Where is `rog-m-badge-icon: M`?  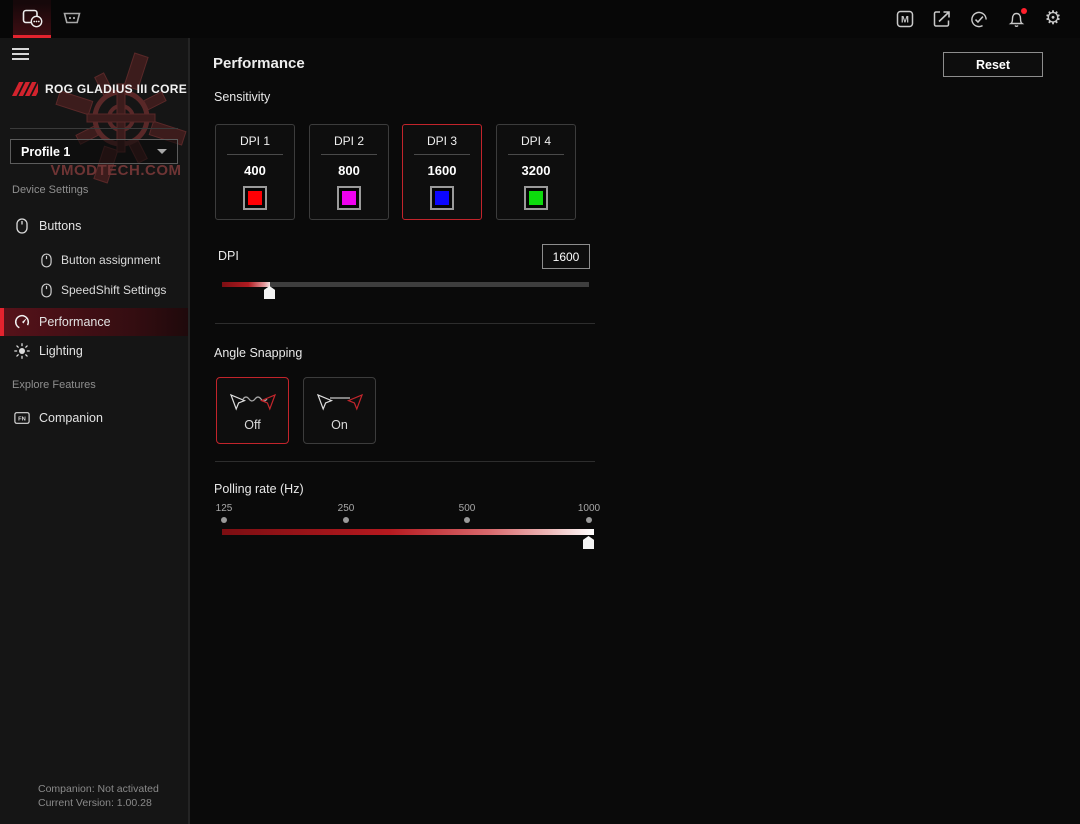 rog-m-badge-icon: M is located at coordinates (905, 19).